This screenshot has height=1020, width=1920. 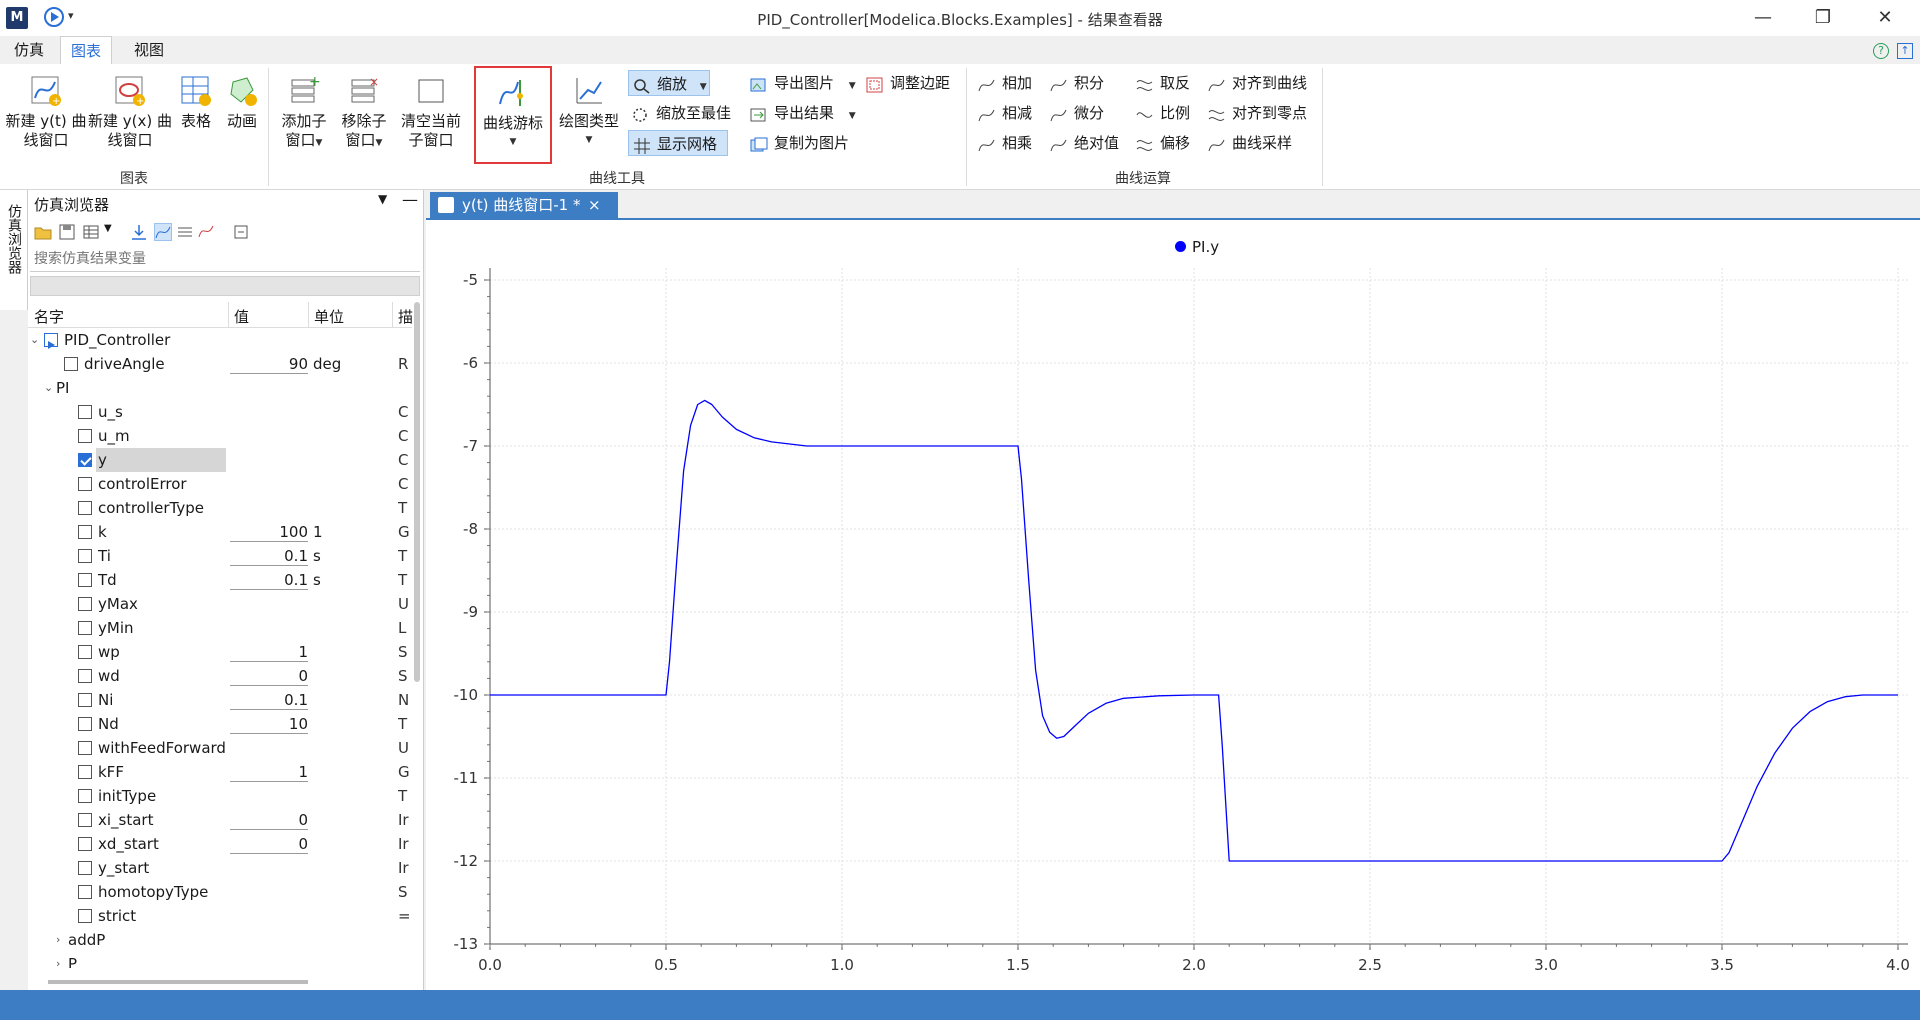 I want to click on op-derivative-button: 微分, so click(x=1075, y=113).